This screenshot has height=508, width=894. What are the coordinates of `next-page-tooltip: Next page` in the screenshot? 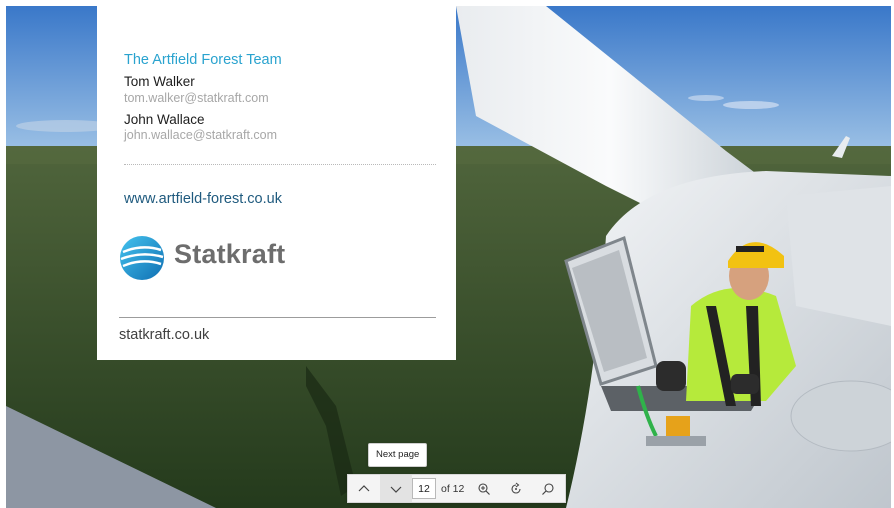 It's located at (398, 455).